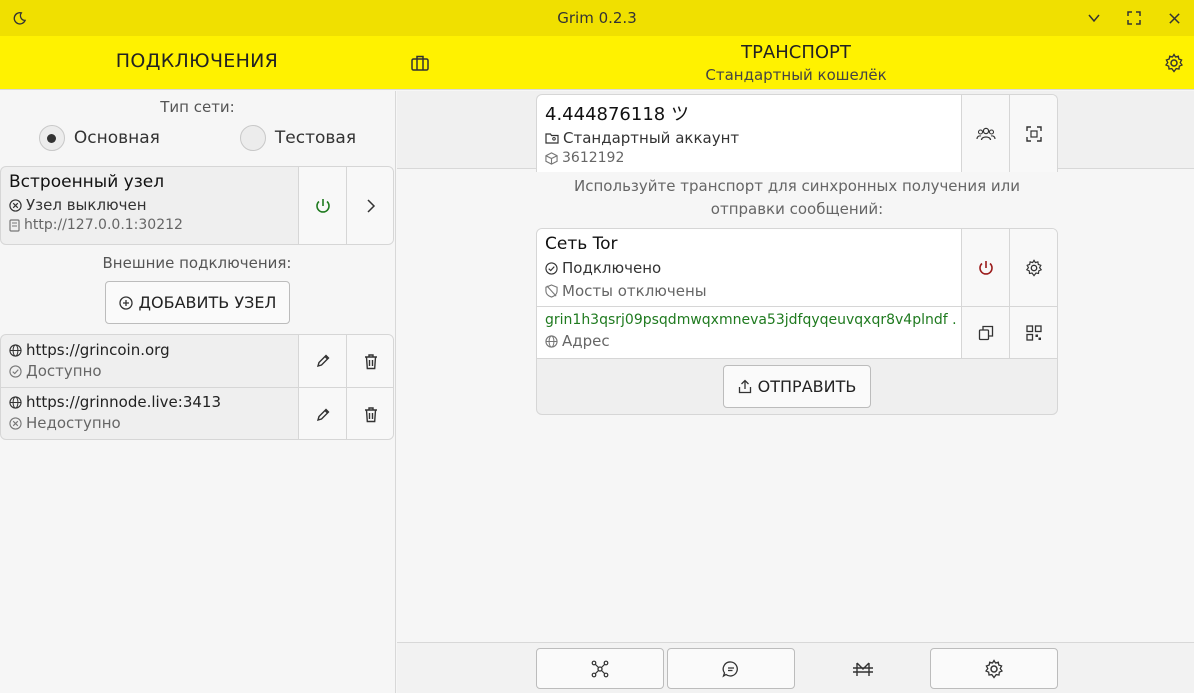 The image size is (1194, 693). I want to click on send-label: ОТПРАВИТЬ, so click(807, 386).